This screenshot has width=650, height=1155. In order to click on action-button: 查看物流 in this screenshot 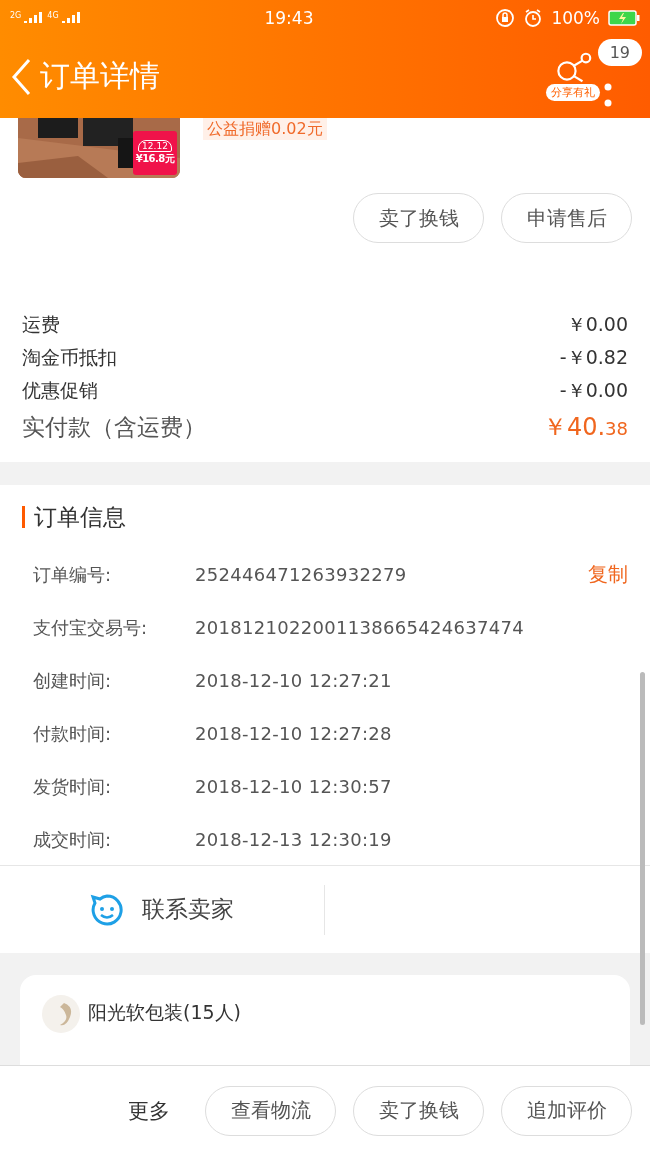, I will do `click(270, 1110)`.